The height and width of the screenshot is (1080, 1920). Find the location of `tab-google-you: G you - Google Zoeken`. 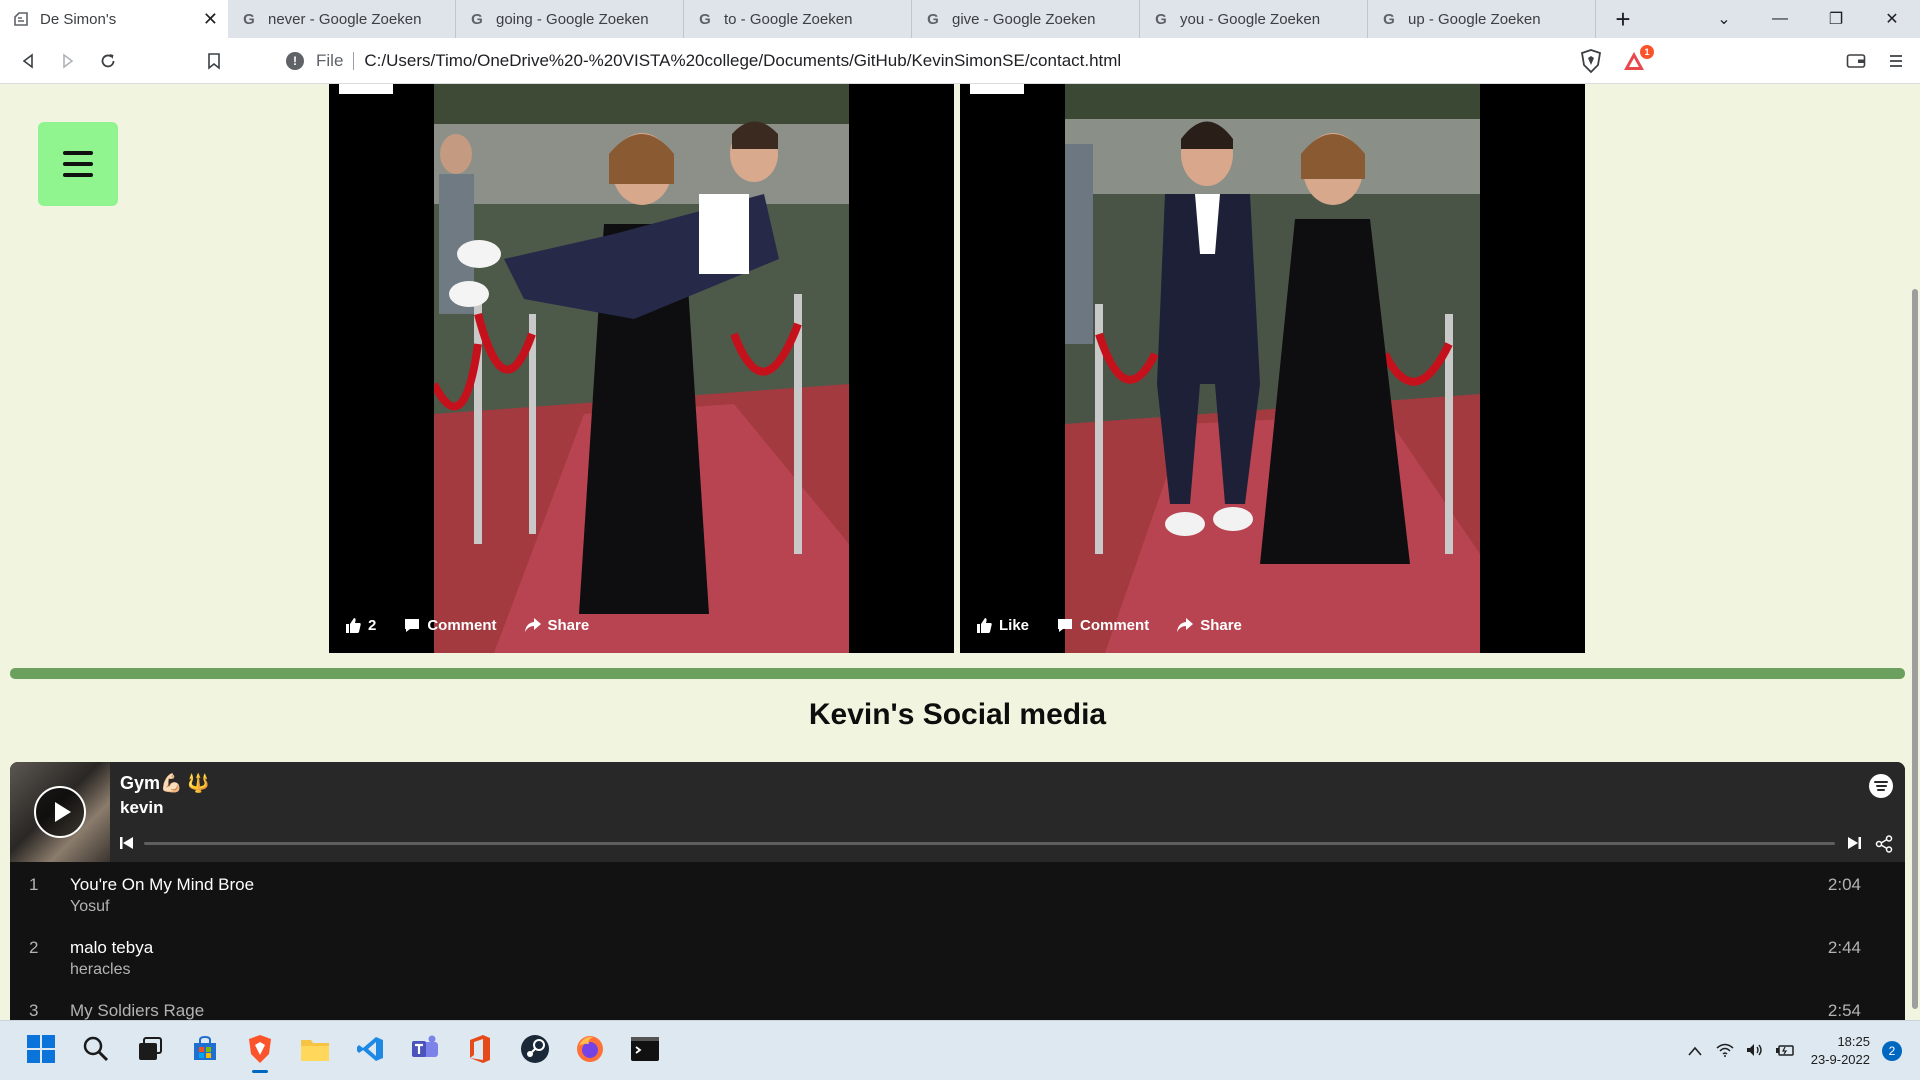

tab-google-you: G you - Google Zoeken is located at coordinates (1254, 19).